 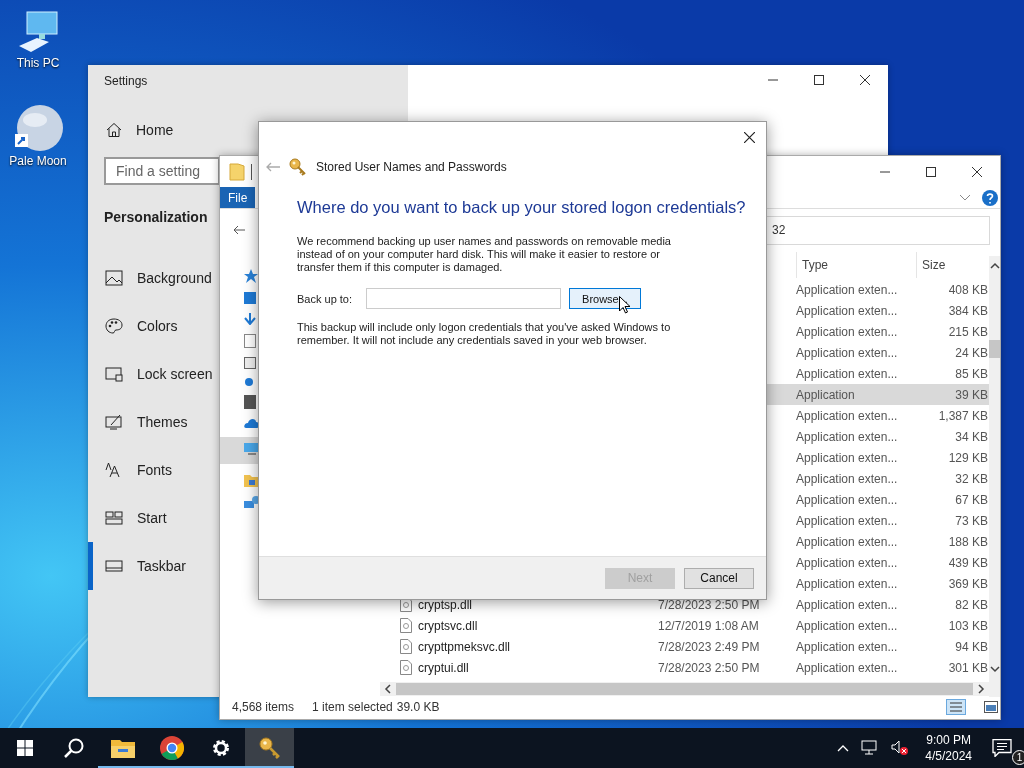 What do you see at coordinates (137, 326) in the screenshot?
I see `nav-item: Colors` at bounding box center [137, 326].